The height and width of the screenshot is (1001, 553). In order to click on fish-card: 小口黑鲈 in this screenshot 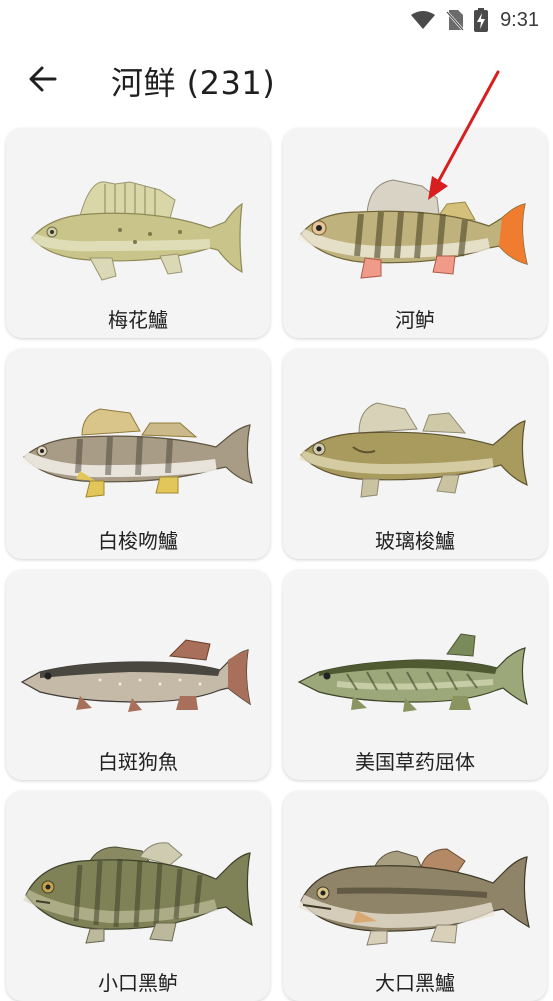, I will do `click(138, 896)`.